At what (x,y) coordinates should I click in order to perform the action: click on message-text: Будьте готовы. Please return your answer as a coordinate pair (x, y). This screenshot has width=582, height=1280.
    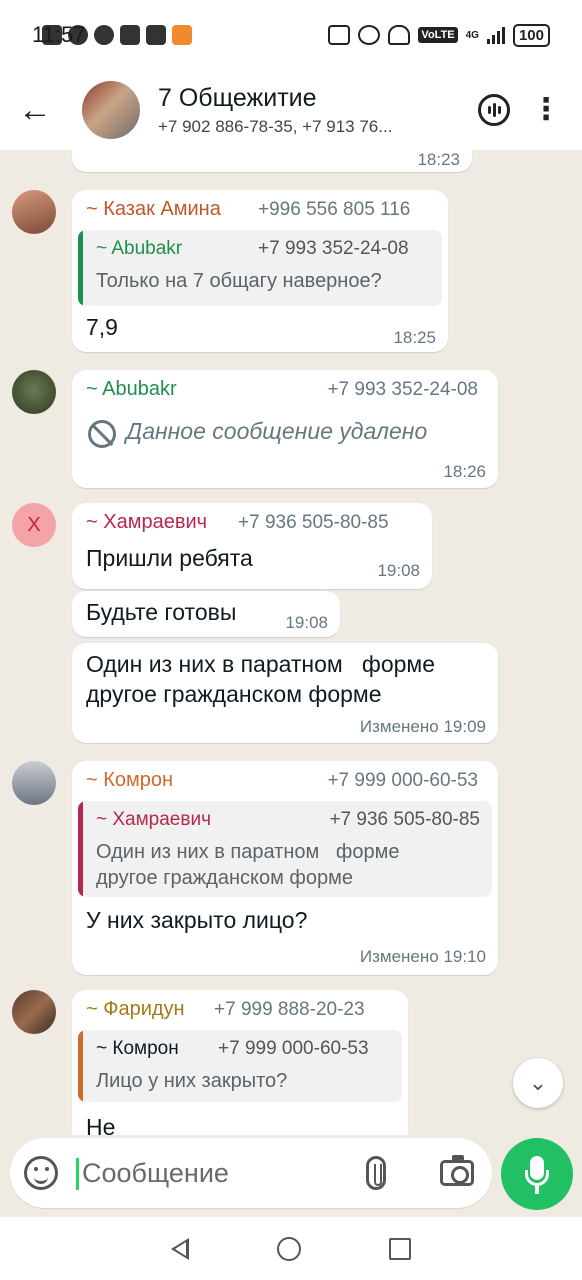
    Looking at the image, I should click on (161, 612).